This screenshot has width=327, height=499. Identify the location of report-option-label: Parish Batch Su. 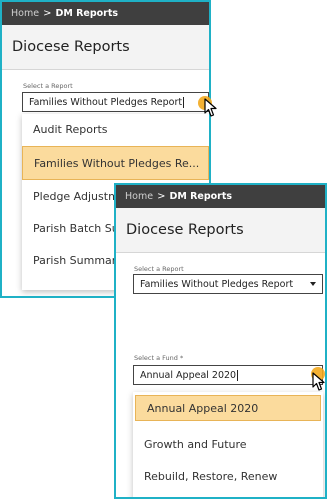
(76, 228).